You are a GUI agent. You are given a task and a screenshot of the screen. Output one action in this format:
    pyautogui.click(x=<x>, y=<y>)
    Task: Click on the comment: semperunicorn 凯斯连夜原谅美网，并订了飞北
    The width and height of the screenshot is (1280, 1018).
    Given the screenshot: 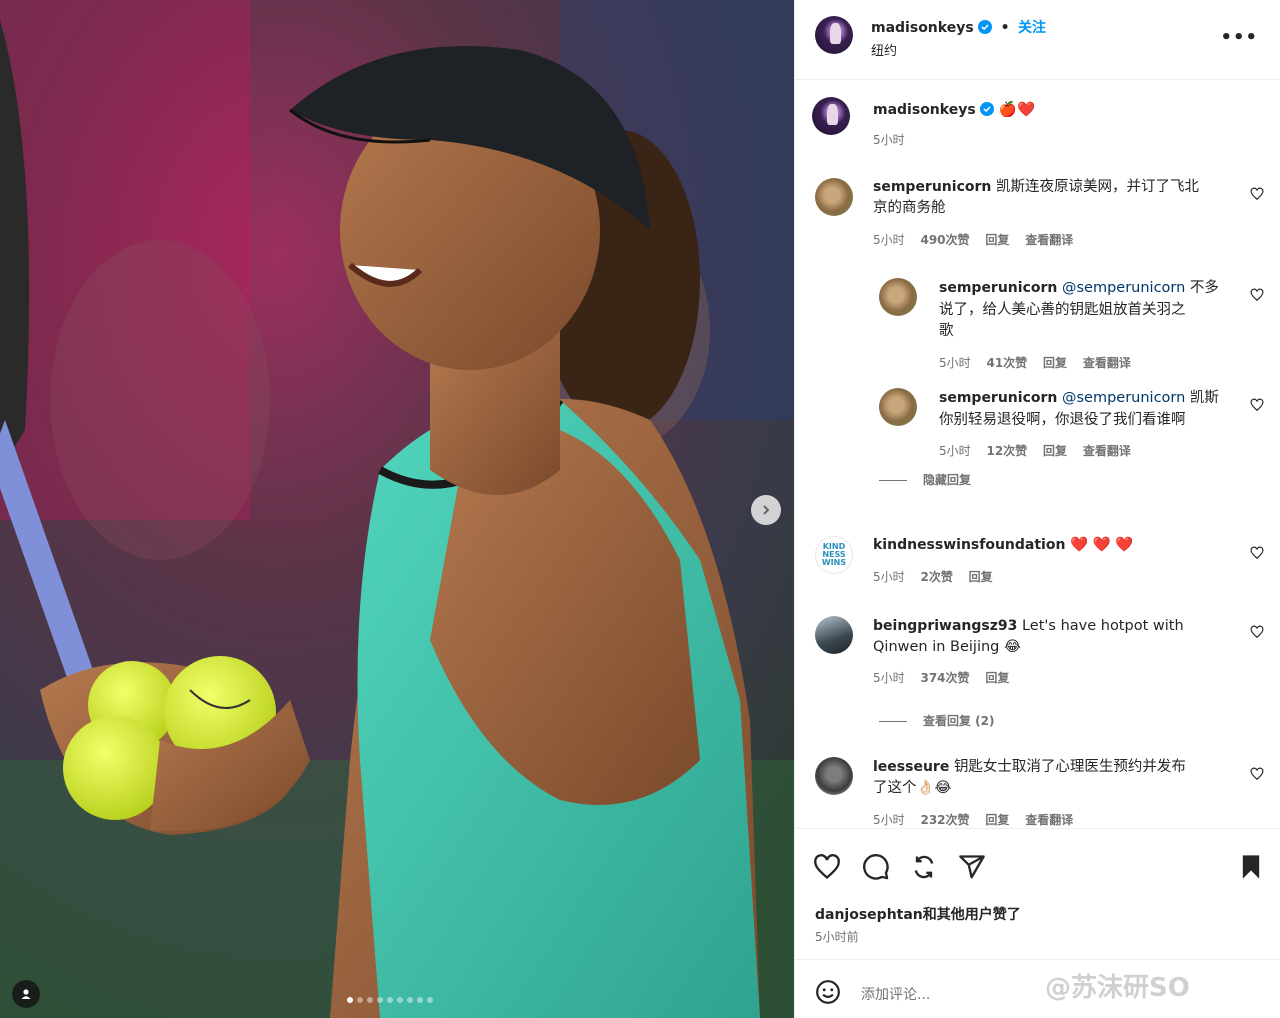 What is the action you would take?
    pyautogui.click(x=1036, y=187)
    